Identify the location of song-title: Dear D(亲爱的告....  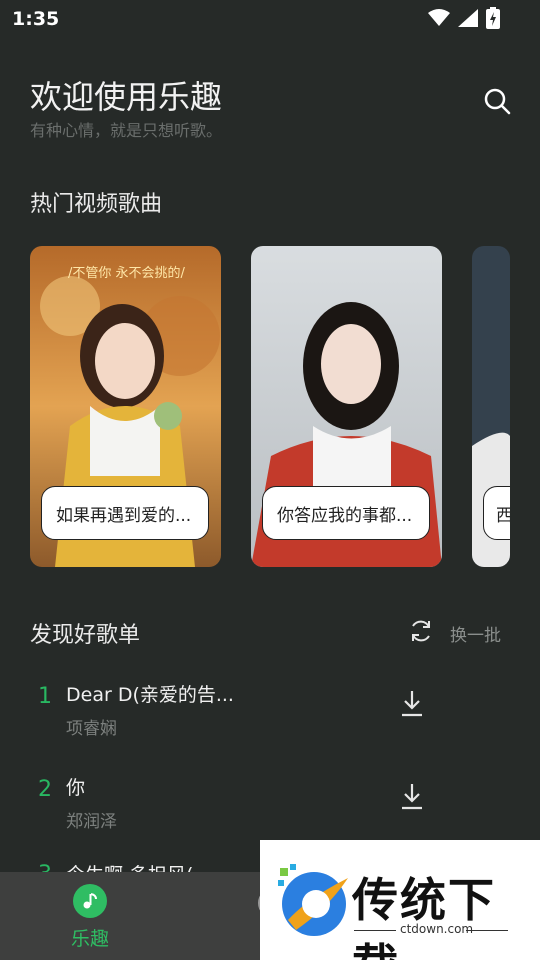
(150, 695).